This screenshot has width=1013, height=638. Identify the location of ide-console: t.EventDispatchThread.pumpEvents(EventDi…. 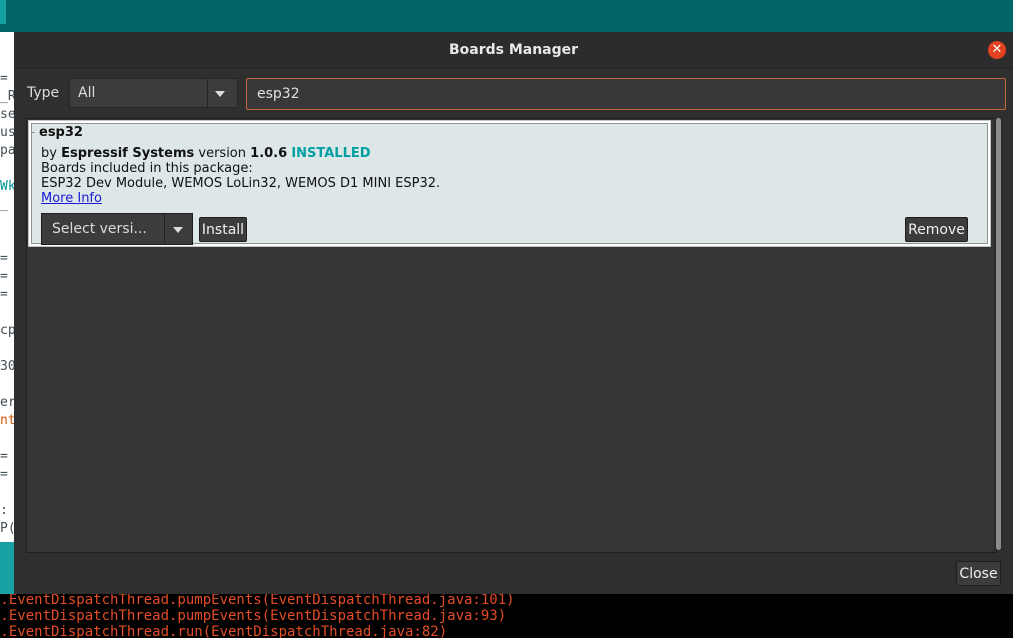
(506, 616).